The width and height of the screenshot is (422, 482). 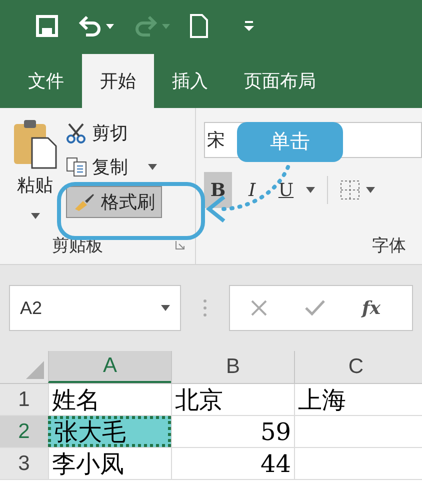 I want to click on callout-tooltip: 单击, so click(x=290, y=142).